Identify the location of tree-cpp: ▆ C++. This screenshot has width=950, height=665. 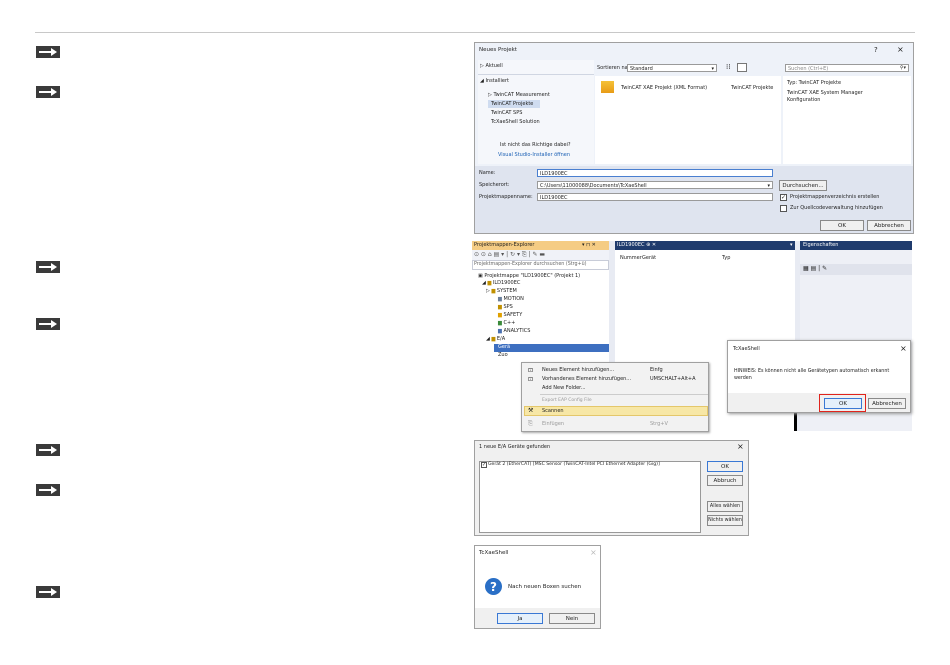
(506, 323).